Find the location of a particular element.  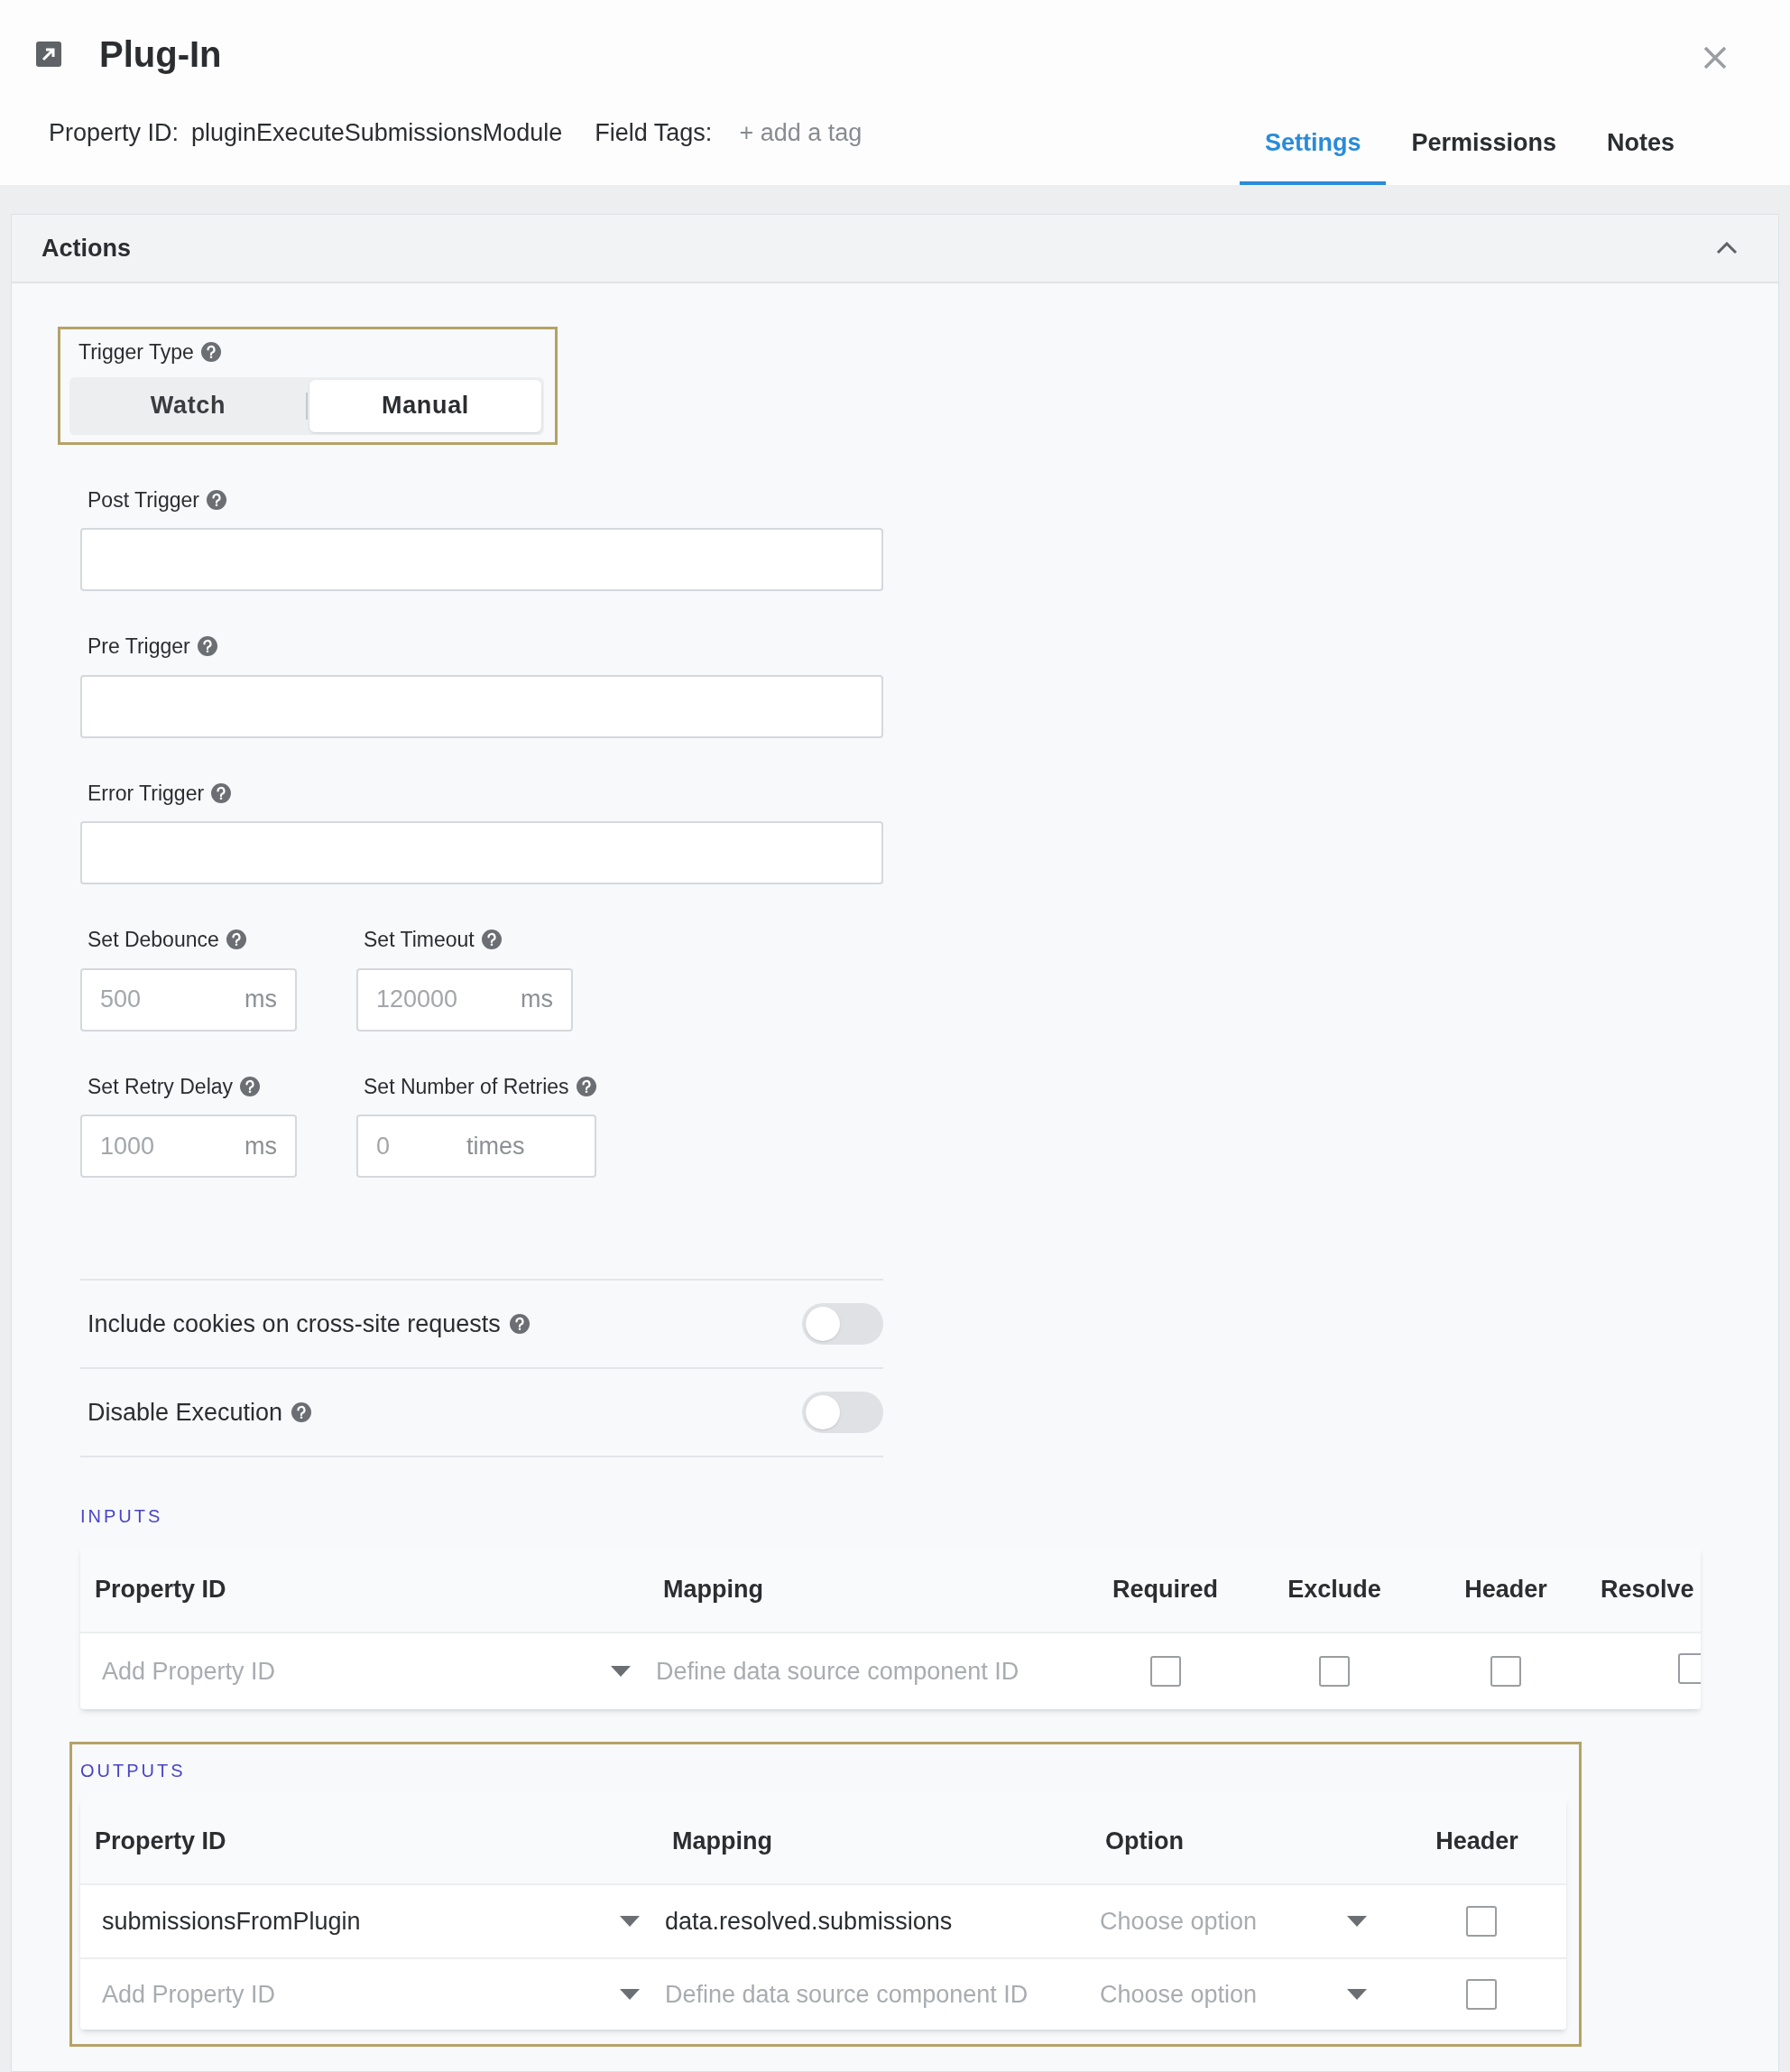

field-label: Post Trigger is located at coordinates (143, 499).